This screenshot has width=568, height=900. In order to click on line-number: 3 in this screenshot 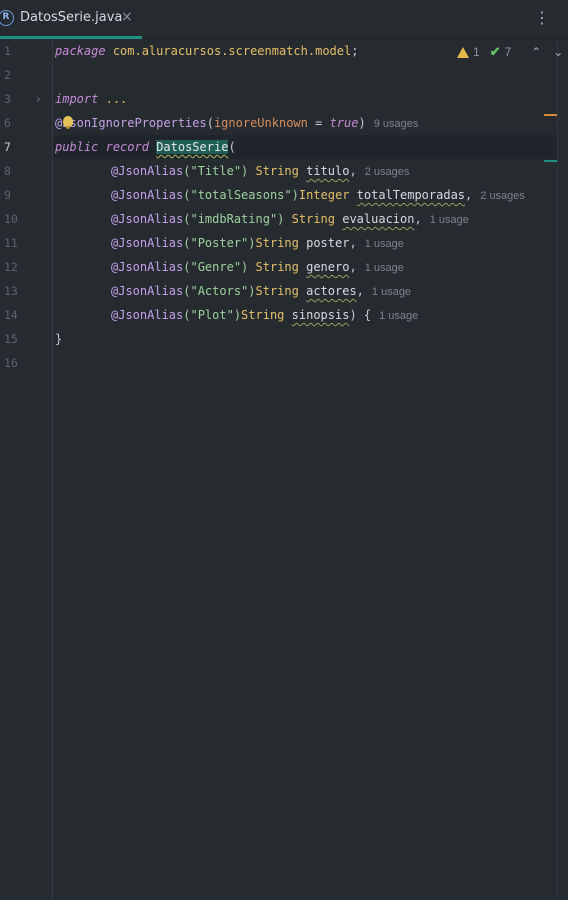, I will do `click(7, 99)`.